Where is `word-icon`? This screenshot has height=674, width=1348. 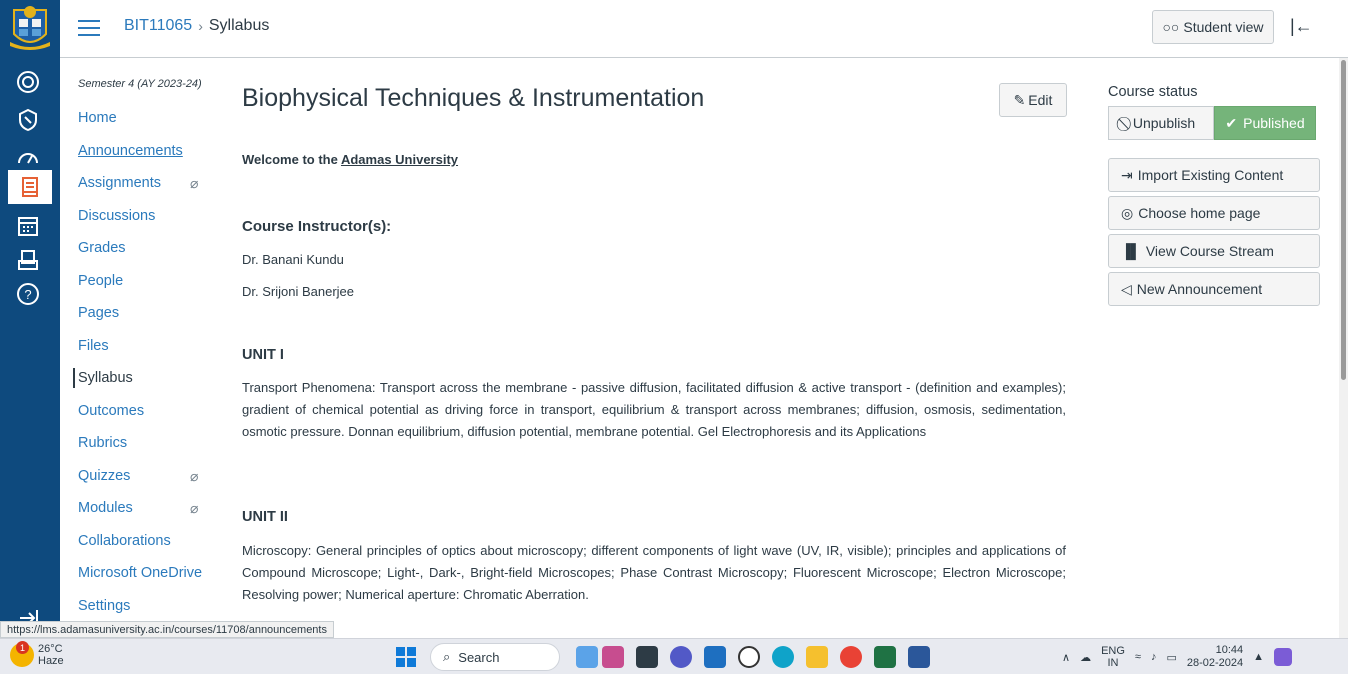
word-icon is located at coordinates (919, 657).